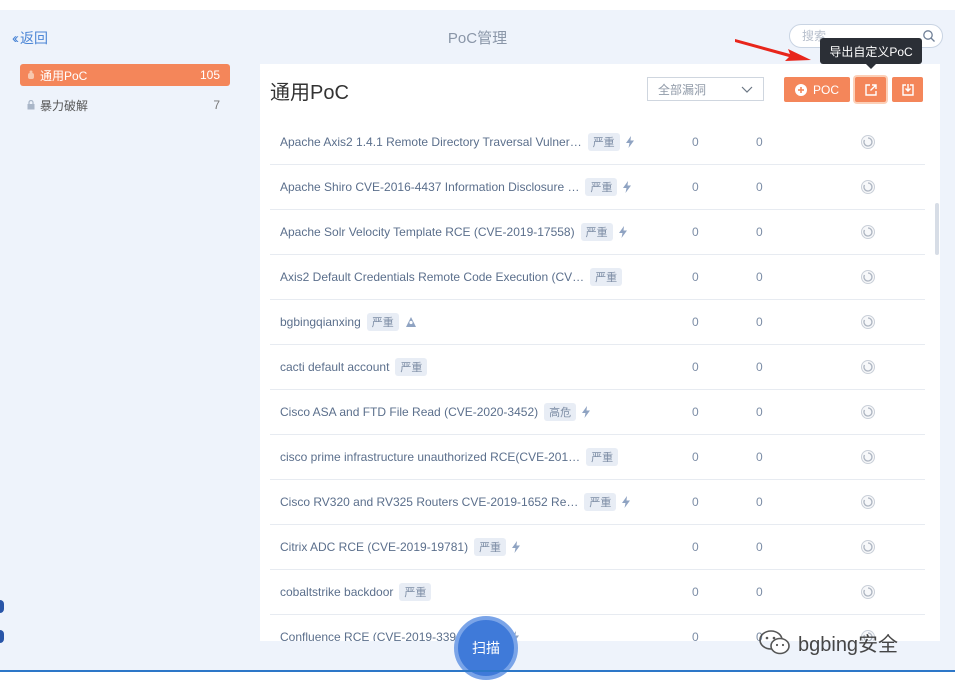  What do you see at coordinates (125, 105) in the screenshot?
I see `sidebar-item-brute-force: 暴力破解 7` at bounding box center [125, 105].